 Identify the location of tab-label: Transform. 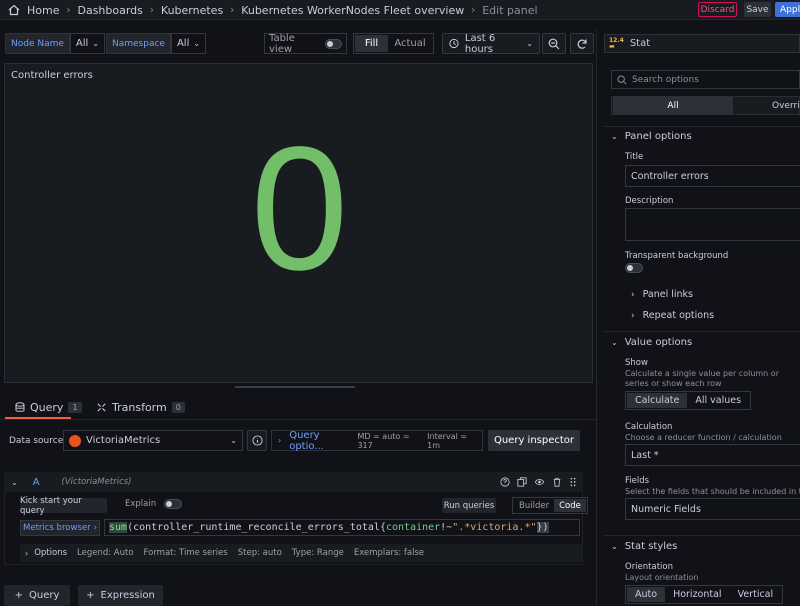
(139, 407).